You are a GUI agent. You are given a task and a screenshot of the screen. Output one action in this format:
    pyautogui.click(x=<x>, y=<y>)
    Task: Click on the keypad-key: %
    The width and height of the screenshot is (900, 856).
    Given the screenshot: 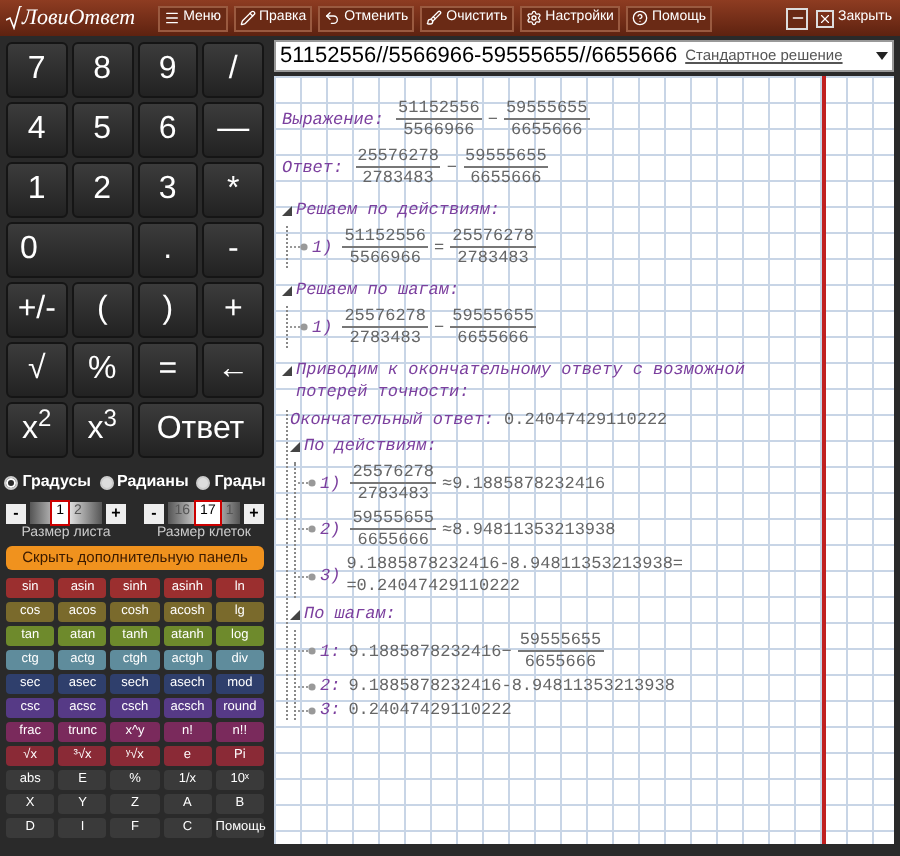 What is the action you would take?
    pyautogui.click(x=102, y=370)
    